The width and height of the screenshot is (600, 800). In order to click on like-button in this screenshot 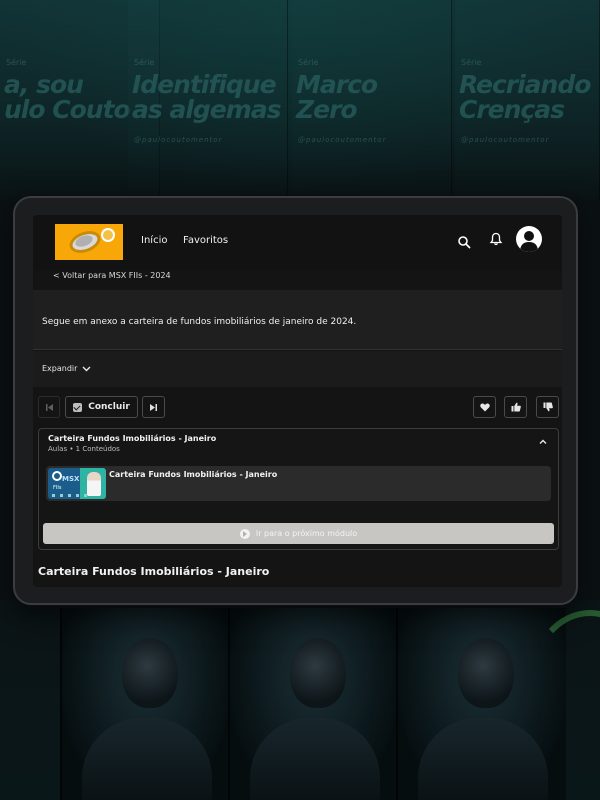, I will do `click(515, 407)`.